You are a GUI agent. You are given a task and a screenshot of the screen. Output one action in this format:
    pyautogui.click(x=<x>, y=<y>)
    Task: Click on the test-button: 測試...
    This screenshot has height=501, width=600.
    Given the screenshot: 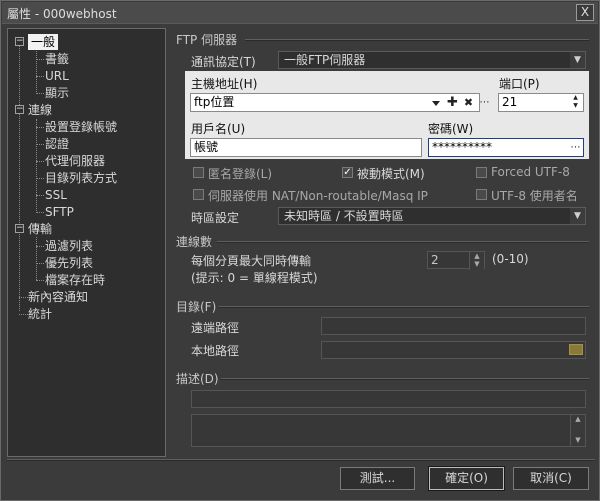 What is the action you would take?
    pyautogui.click(x=377, y=478)
    